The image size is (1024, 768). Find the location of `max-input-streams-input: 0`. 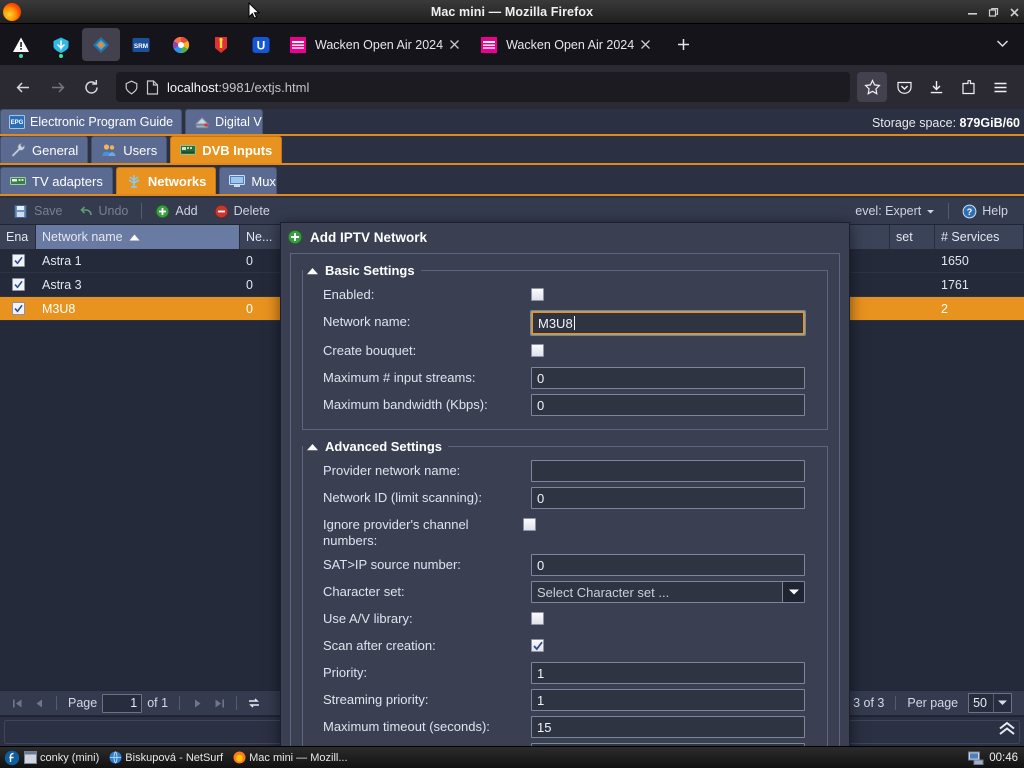

max-input-streams-input: 0 is located at coordinates (668, 378).